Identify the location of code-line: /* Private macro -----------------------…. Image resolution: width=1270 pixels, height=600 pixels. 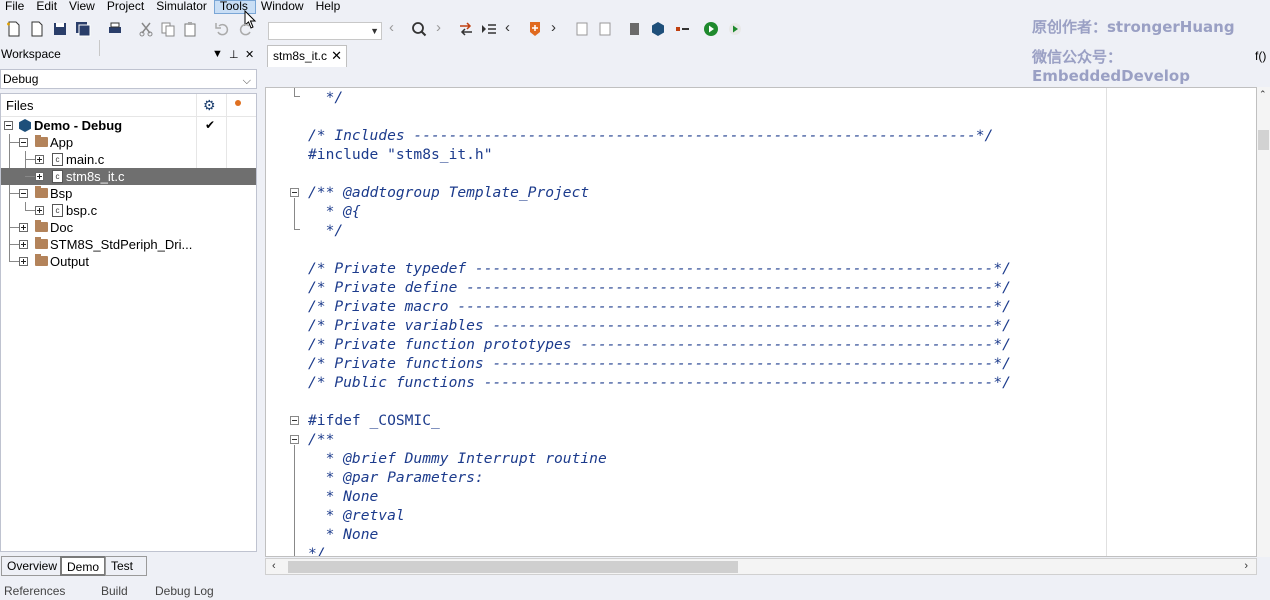
(659, 306).